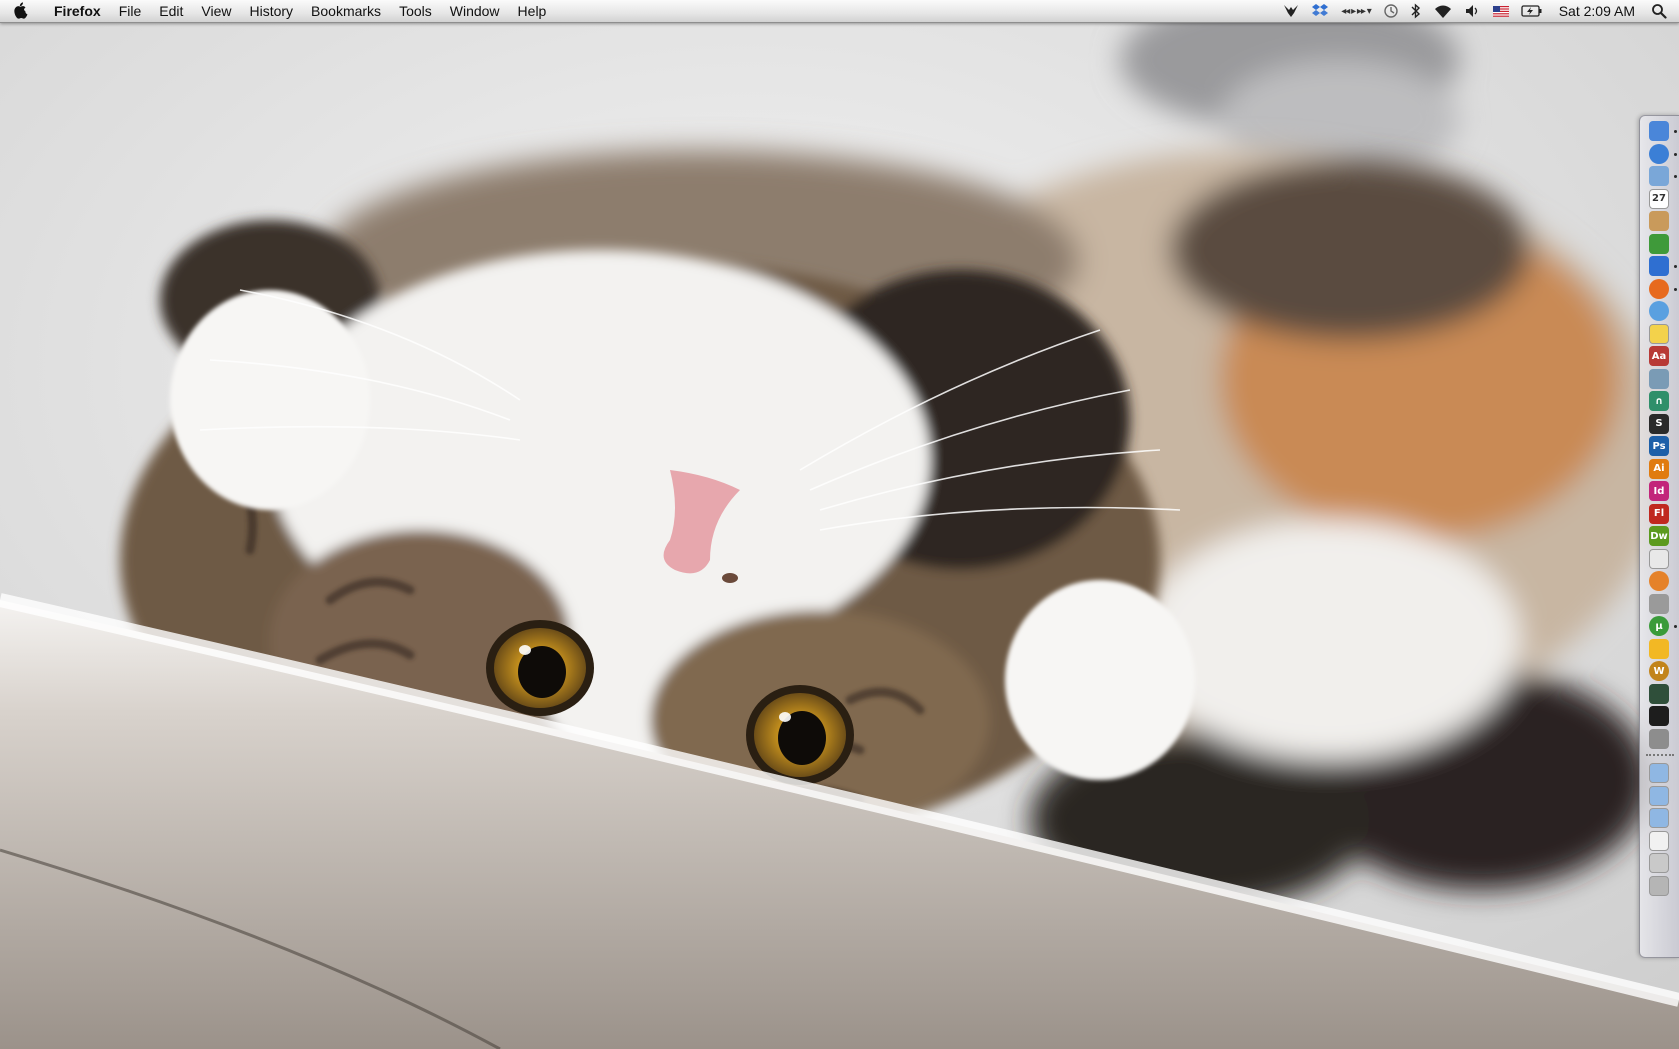 Image resolution: width=1679 pixels, height=1049 pixels. What do you see at coordinates (1659, 840) in the screenshot?
I see `document-stack-icon` at bounding box center [1659, 840].